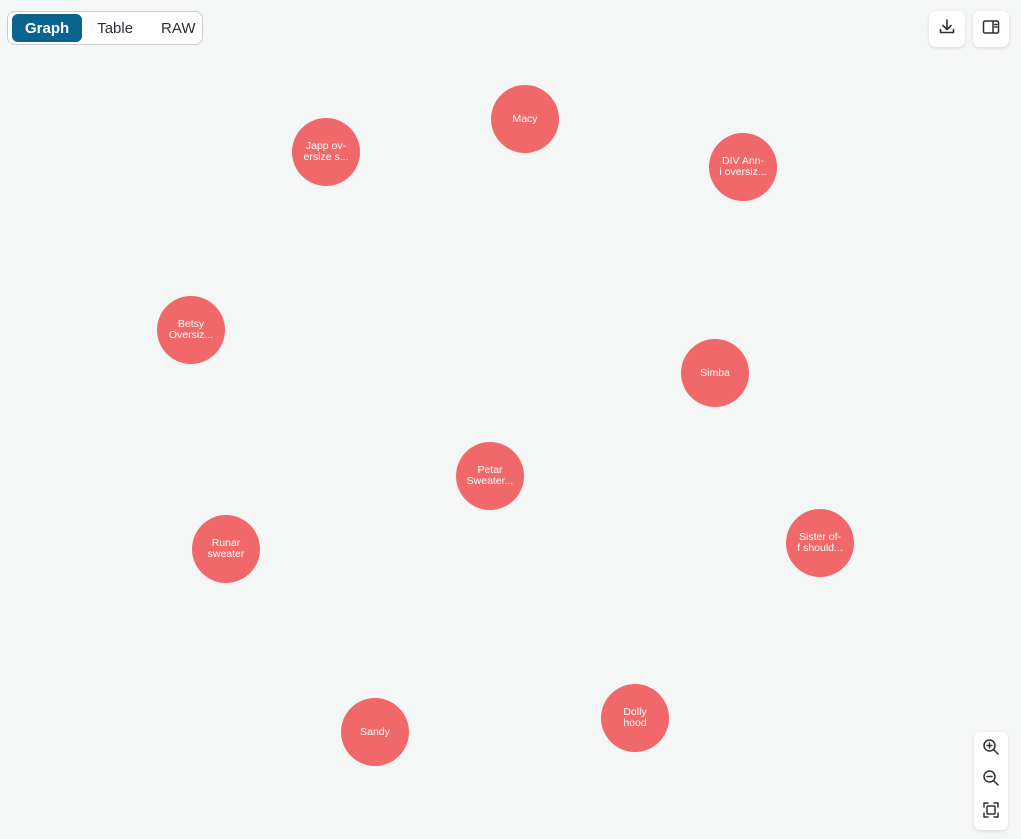 The height and width of the screenshot is (839, 1021). I want to click on graph-node: Dolly hood, so click(635, 718).